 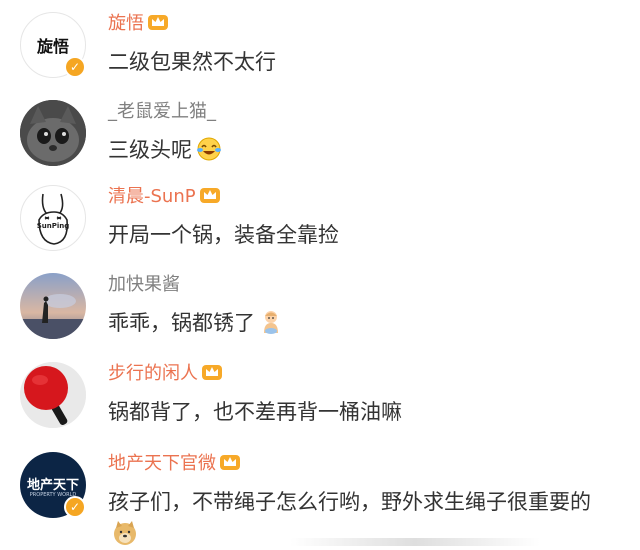 I want to click on username: 地产天下官微, so click(x=174, y=465).